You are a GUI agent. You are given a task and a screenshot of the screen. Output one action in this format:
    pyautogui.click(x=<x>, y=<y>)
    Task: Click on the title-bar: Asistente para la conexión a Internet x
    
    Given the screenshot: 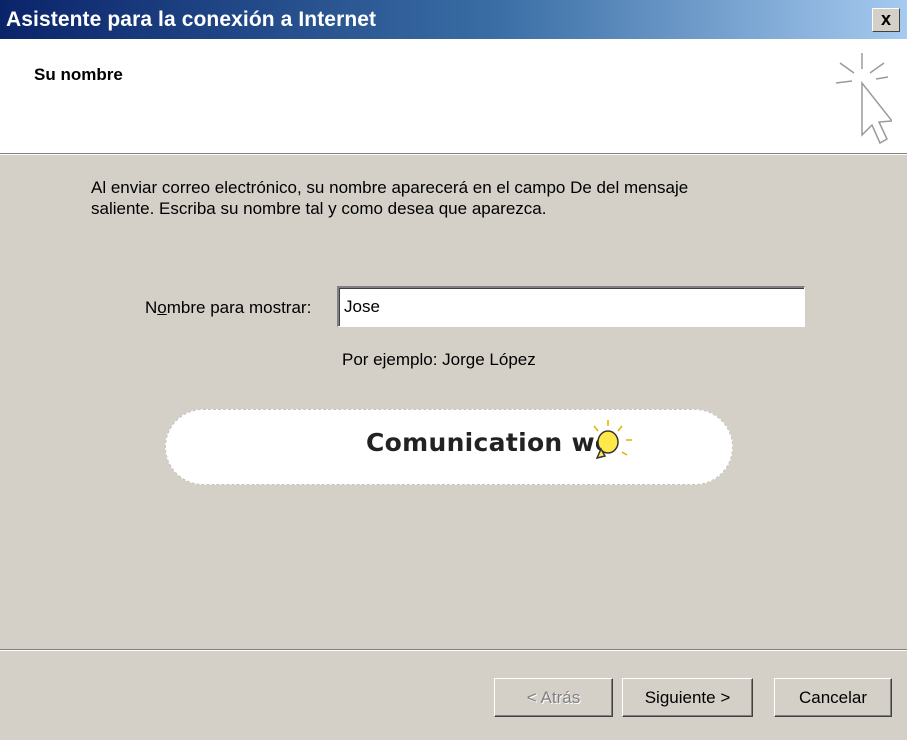 What is the action you would take?
    pyautogui.click(x=453, y=19)
    